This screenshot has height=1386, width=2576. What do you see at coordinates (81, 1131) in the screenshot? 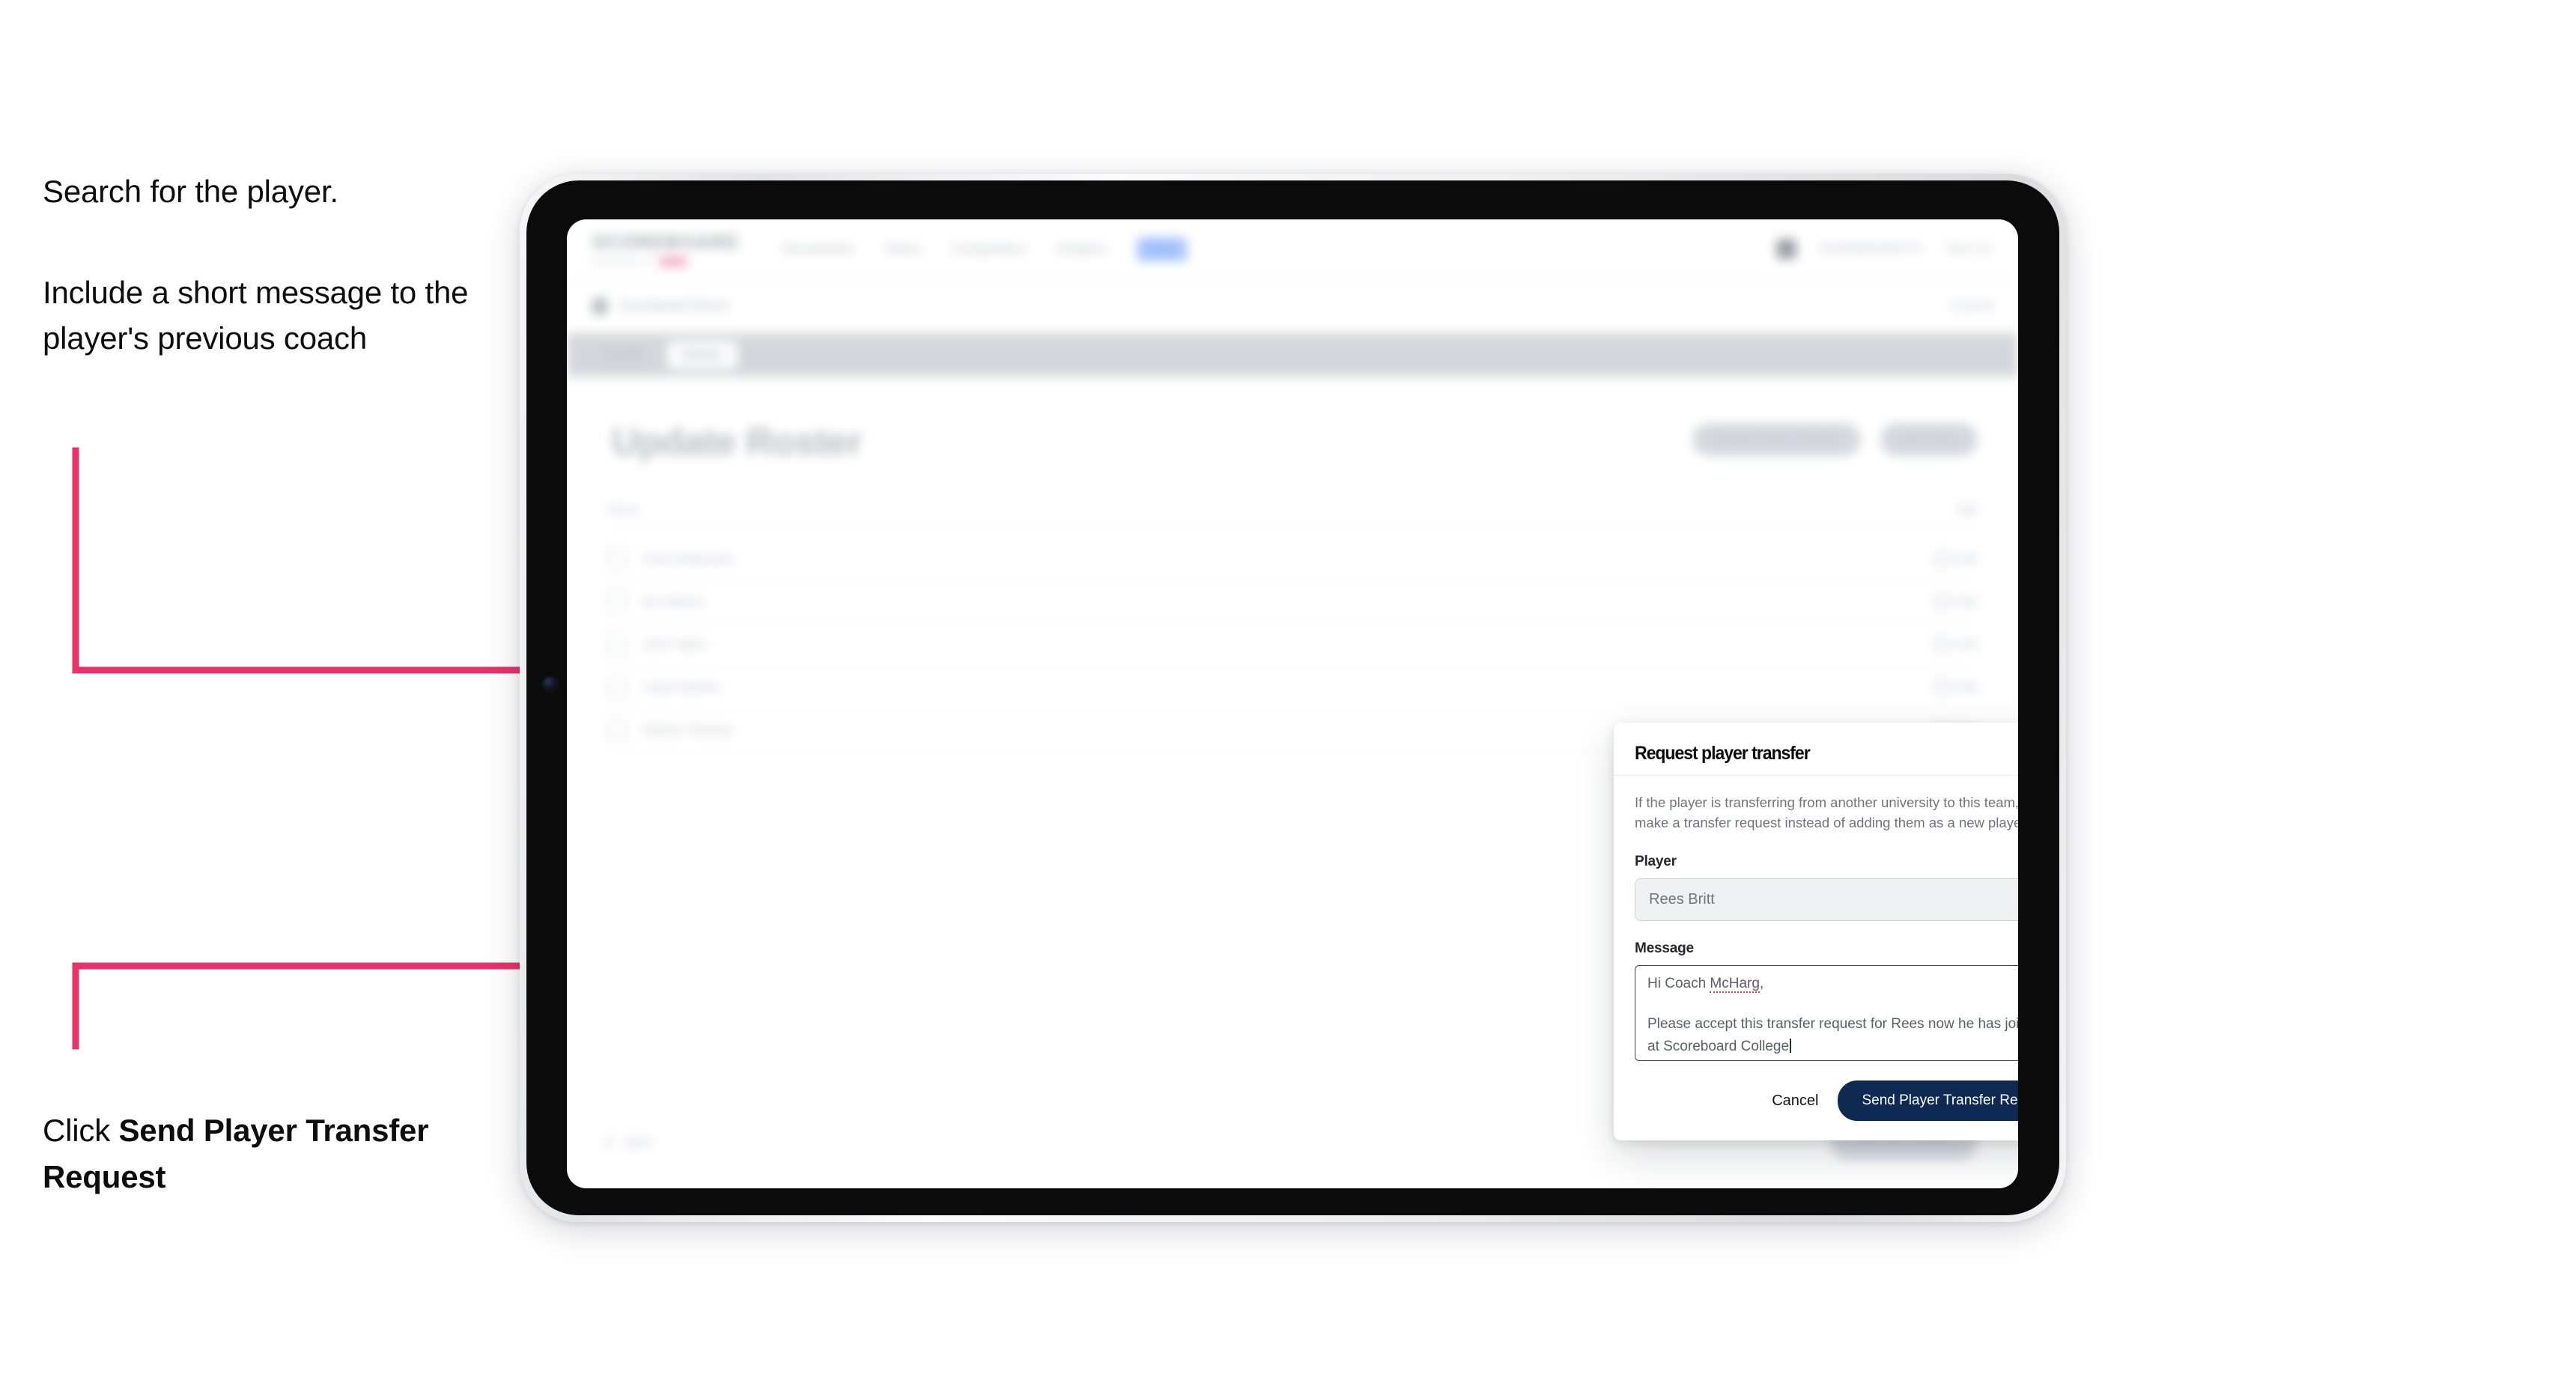
I see `annotation-click-prefix: Click` at bounding box center [81, 1131].